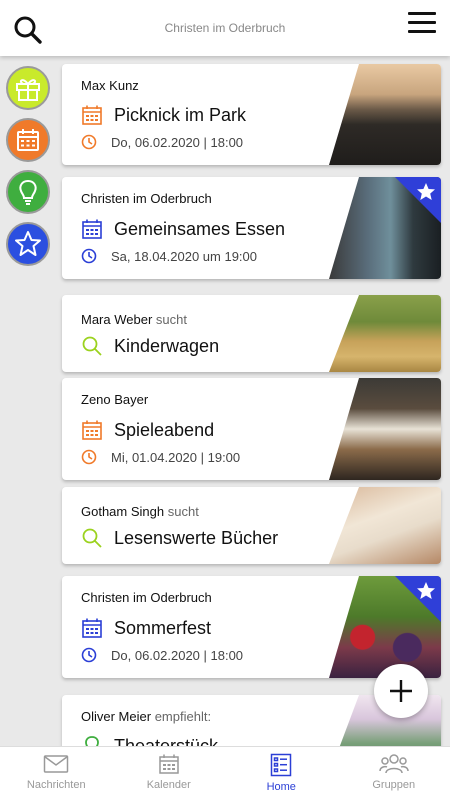  I want to click on card-author: Gotham Singh sucht, so click(140, 511).